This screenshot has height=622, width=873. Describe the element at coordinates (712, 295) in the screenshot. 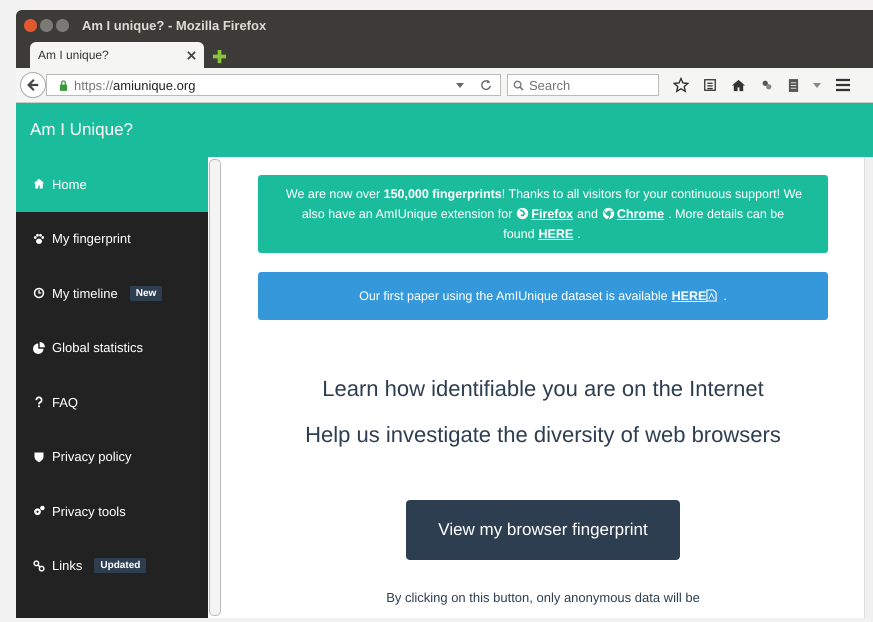

I see `document-icon` at that location.